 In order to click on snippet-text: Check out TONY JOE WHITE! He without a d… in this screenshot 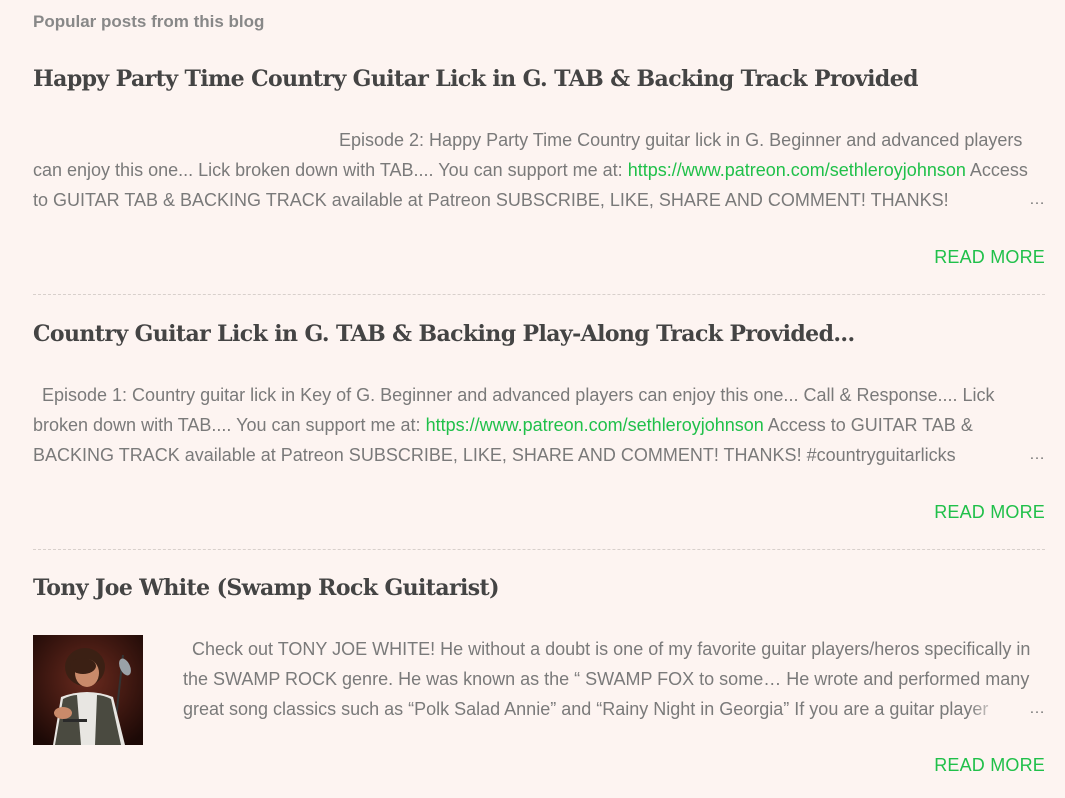, I will do `click(607, 679)`.